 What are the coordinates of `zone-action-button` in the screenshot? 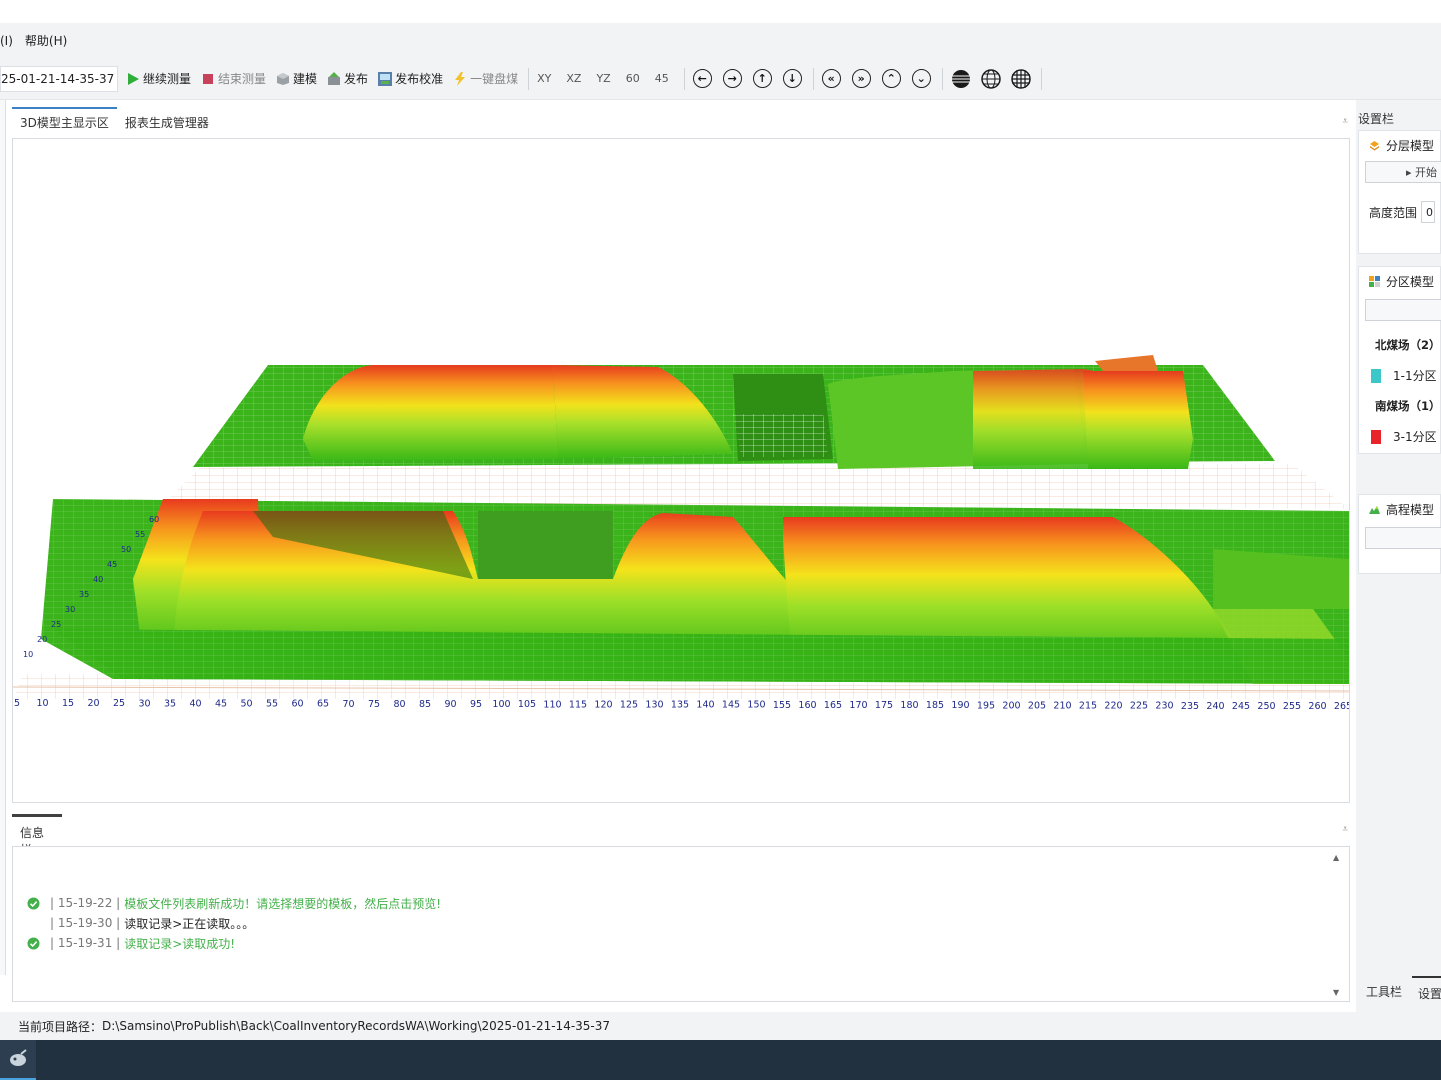 It's located at (1403, 310).